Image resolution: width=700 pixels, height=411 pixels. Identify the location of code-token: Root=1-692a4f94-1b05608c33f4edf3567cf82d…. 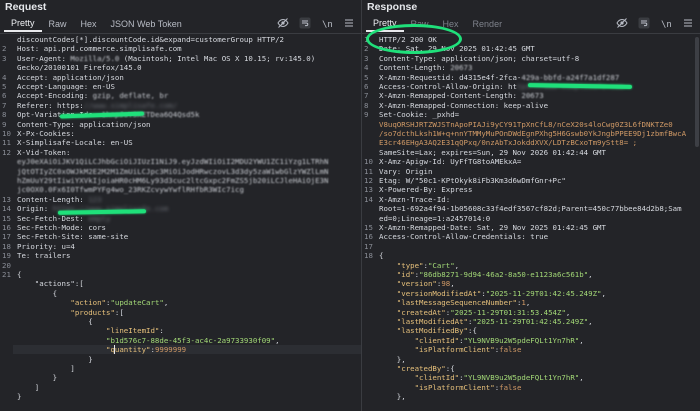
(530, 209).